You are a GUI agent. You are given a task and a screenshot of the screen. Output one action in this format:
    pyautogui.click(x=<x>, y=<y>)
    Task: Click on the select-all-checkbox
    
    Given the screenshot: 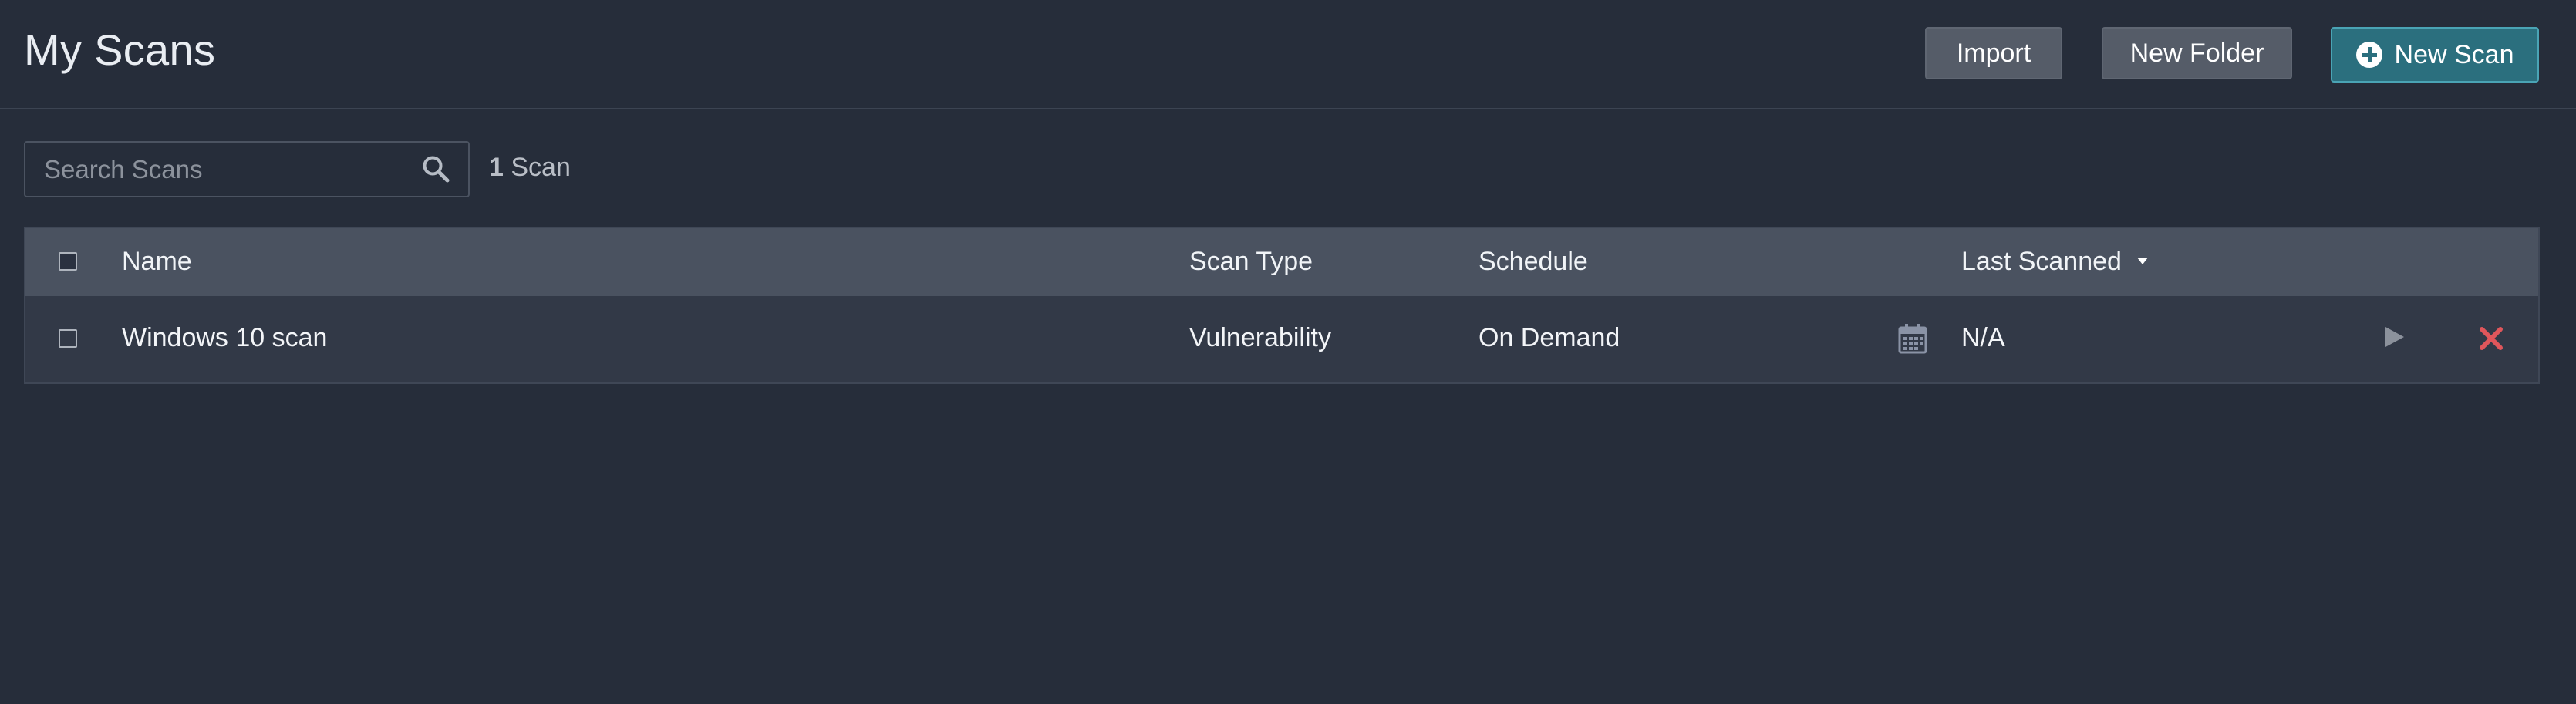 What is the action you would take?
    pyautogui.click(x=68, y=261)
    